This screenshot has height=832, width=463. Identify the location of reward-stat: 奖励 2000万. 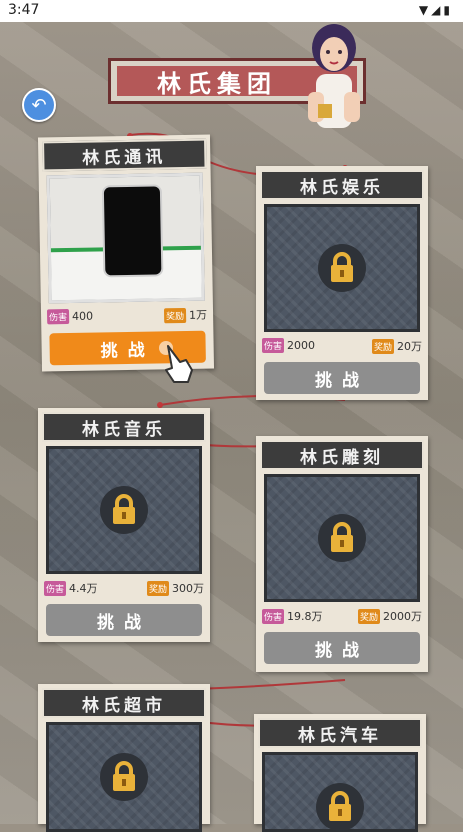
(389, 616).